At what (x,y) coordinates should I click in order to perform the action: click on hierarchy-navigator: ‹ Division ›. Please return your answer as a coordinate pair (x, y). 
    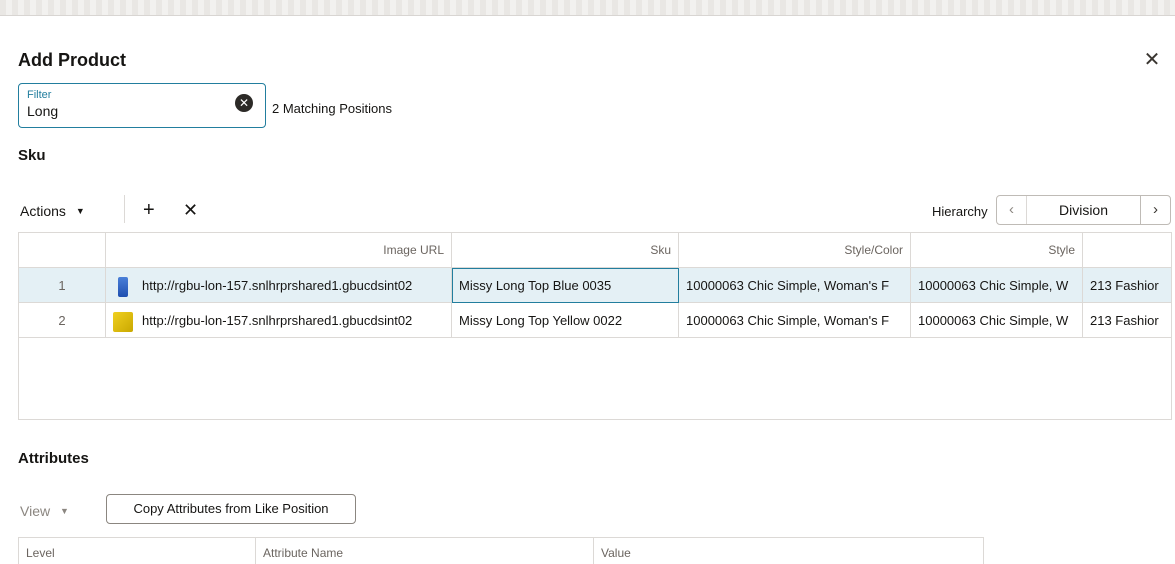
    Looking at the image, I should click on (1083, 210).